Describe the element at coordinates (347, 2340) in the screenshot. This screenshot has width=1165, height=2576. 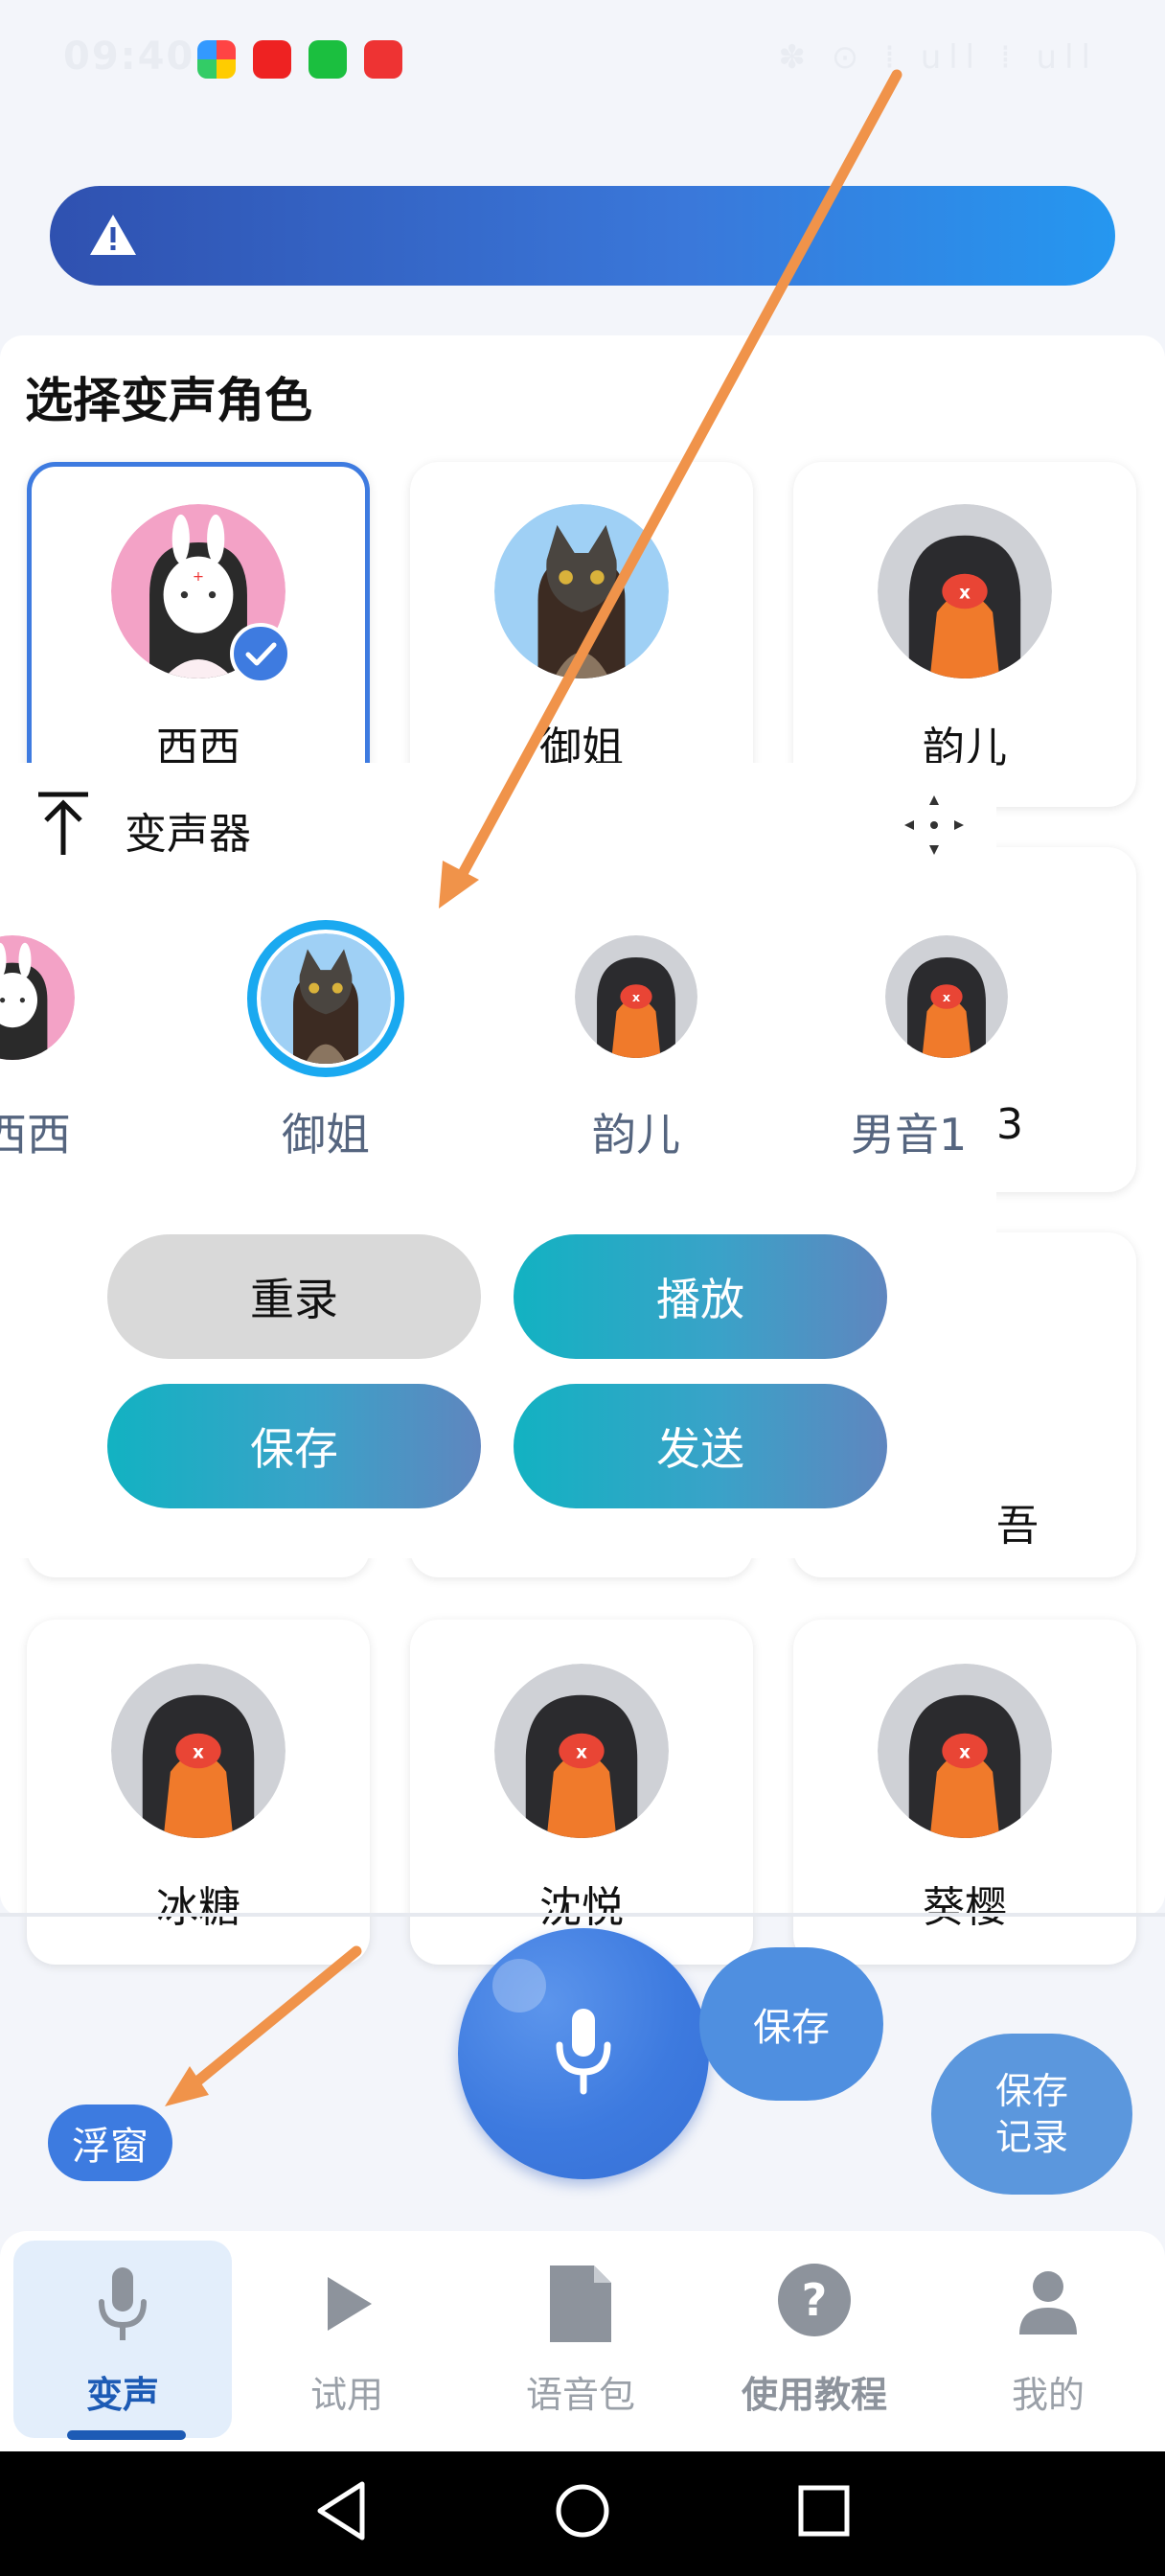
I see `tab-trial: 试用` at that location.